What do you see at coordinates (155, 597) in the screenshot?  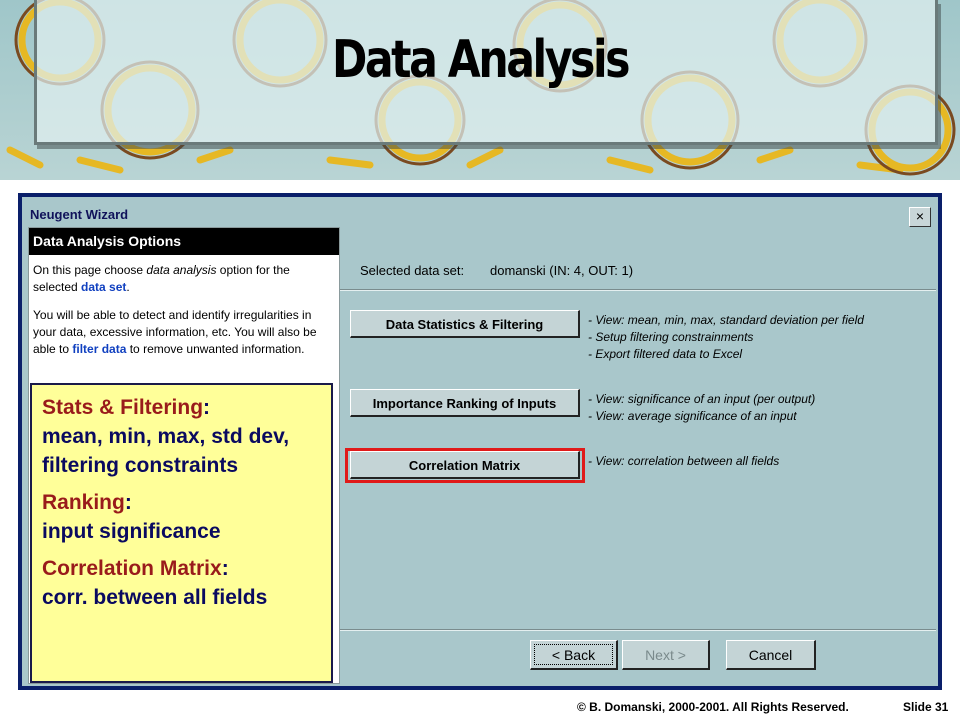 I see `callout-body: corr. between all fields` at bounding box center [155, 597].